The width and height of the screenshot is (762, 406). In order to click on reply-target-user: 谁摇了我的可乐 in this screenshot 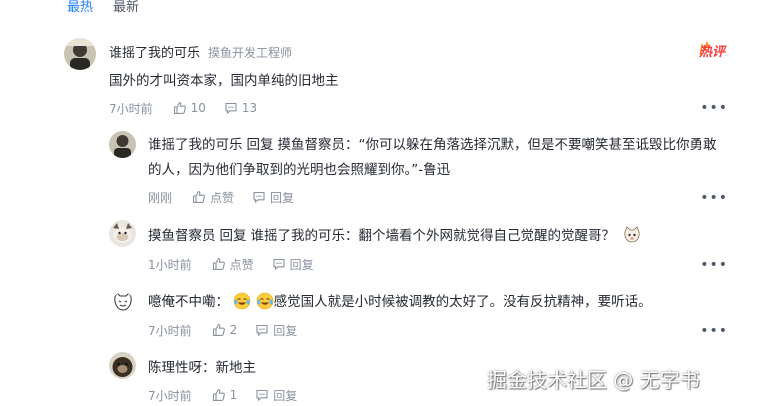, I will do `click(298, 236)`.